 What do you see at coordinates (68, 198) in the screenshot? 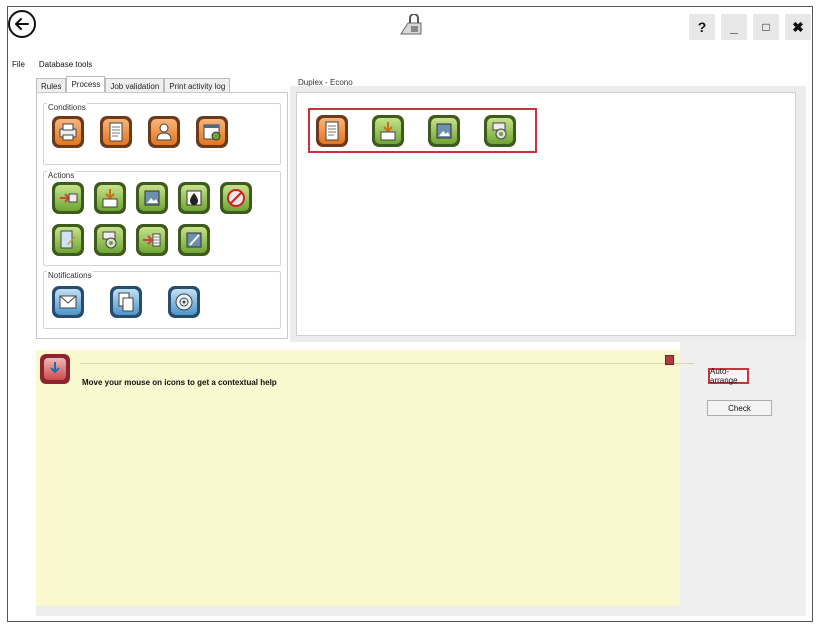
I see `forward-printer-icon` at bounding box center [68, 198].